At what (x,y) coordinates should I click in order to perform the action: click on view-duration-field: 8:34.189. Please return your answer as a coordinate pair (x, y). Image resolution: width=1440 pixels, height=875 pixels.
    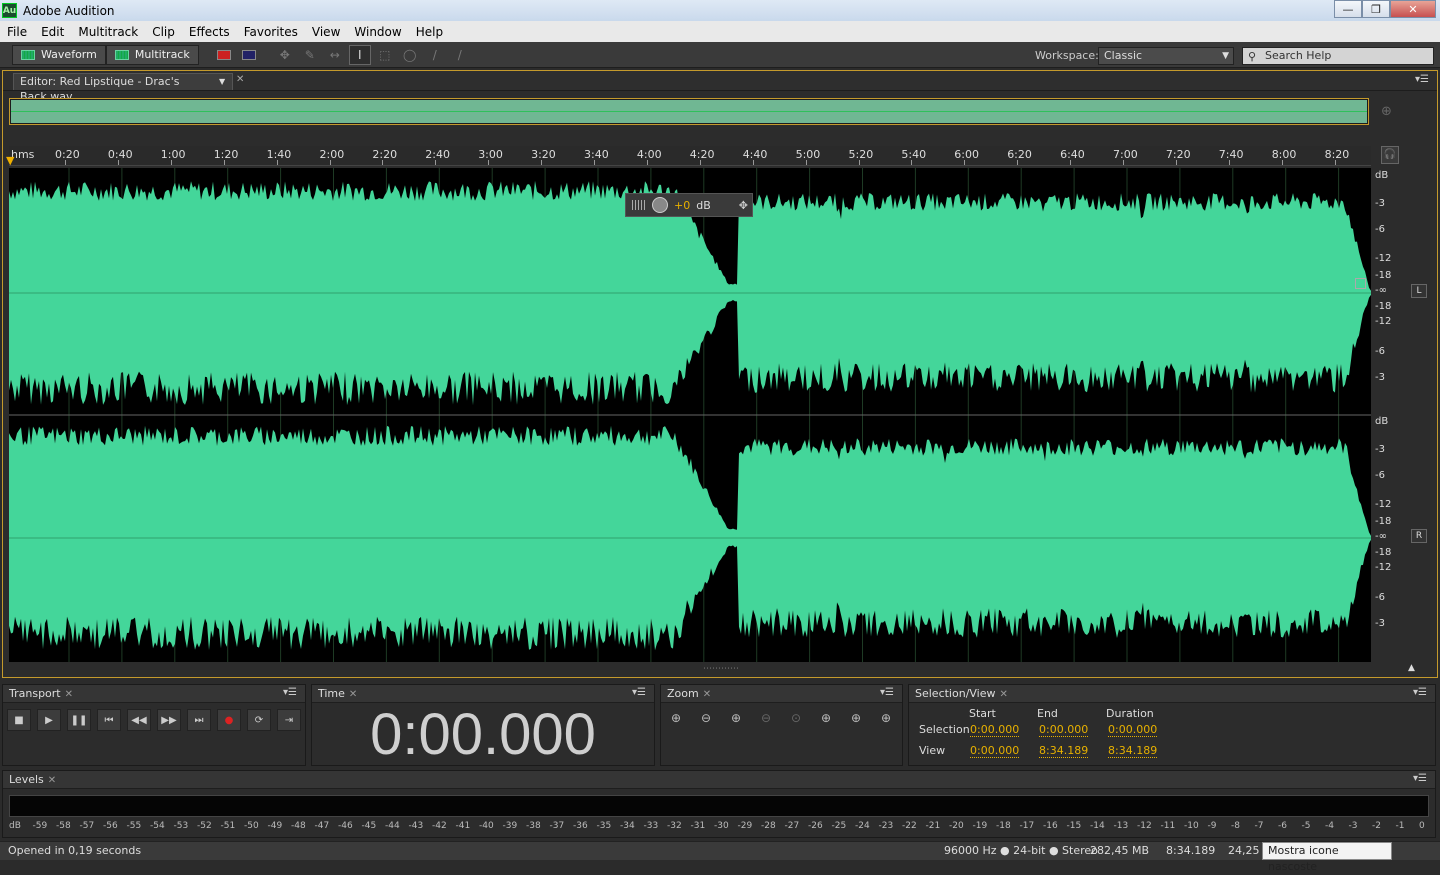
    Looking at the image, I should click on (1133, 751).